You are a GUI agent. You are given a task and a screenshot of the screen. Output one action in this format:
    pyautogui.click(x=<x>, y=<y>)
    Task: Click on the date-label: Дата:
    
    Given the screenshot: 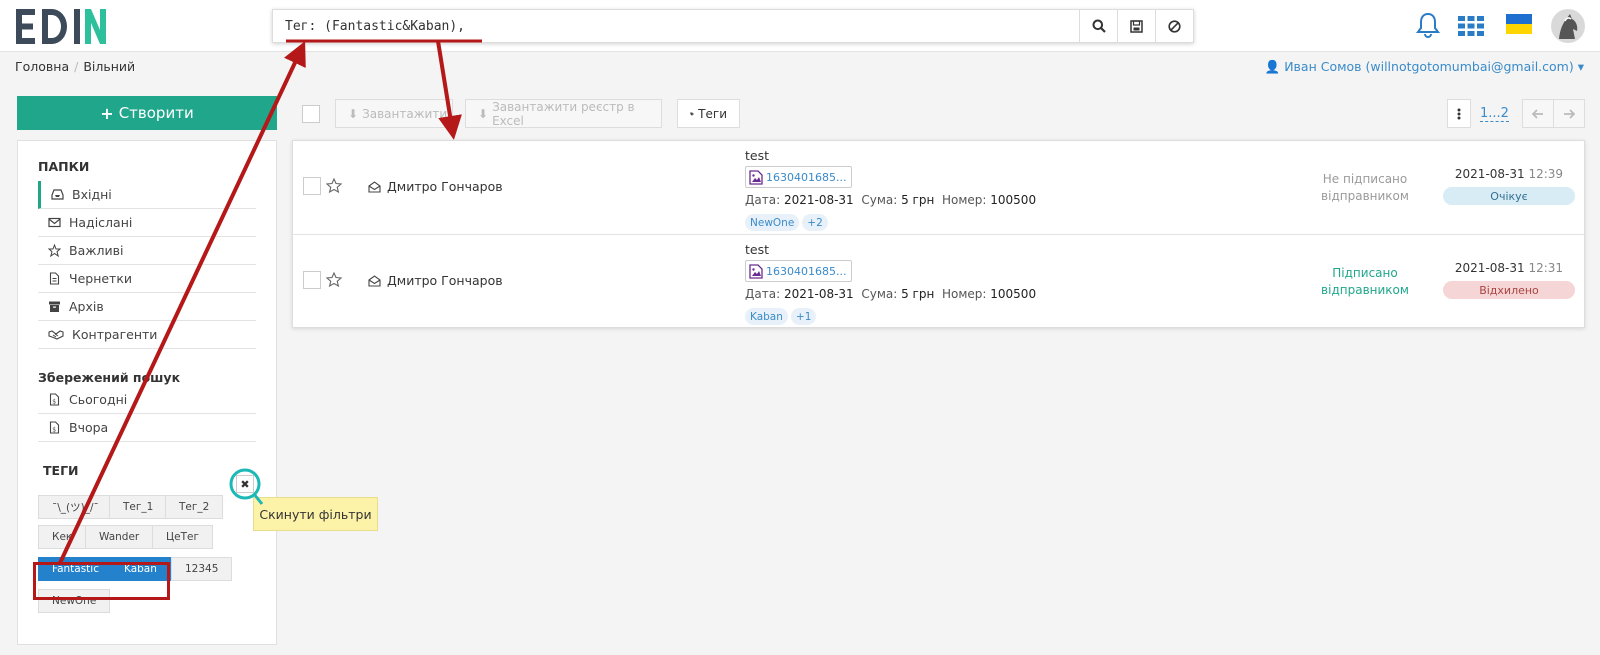 What is the action you would take?
    pyautogui.click(x=763, y=294)
    